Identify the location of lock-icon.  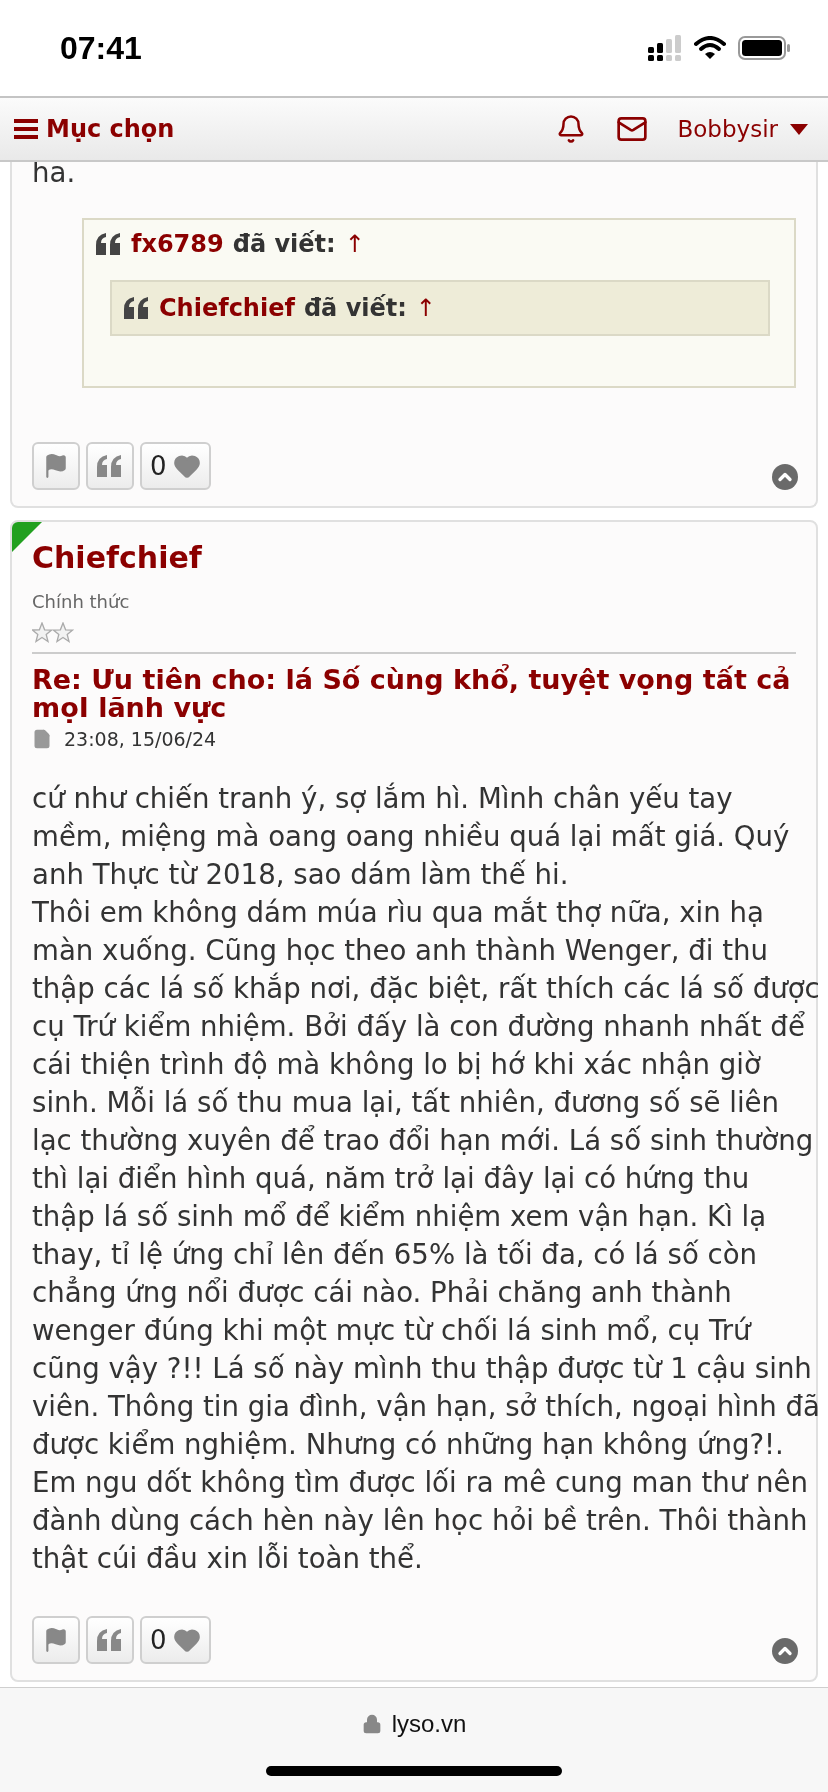
(371, 1724).